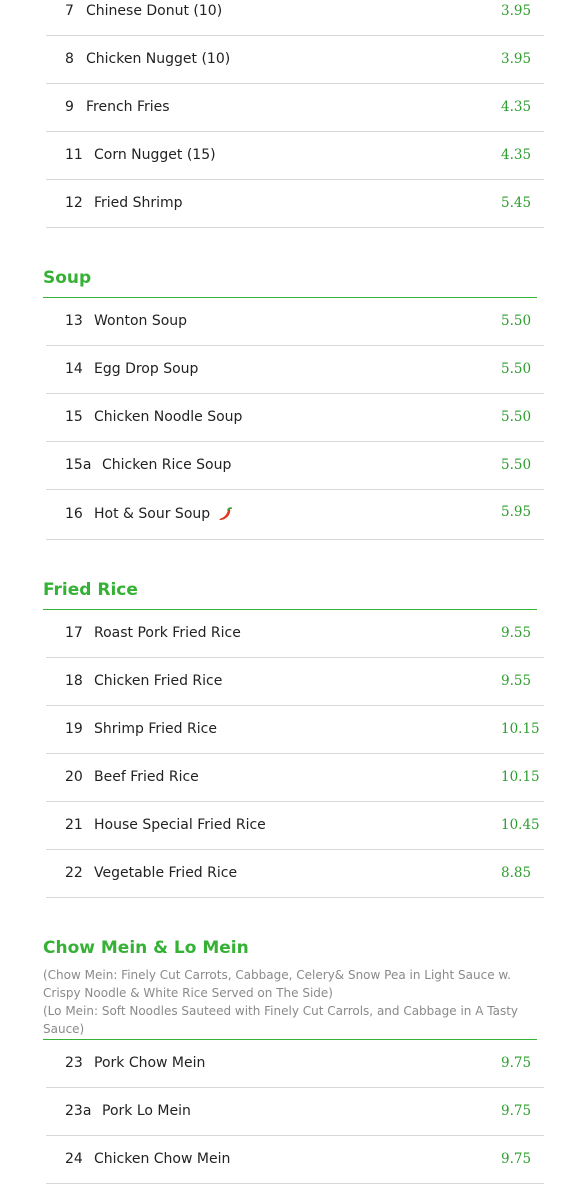 The image size is (570, 1184). I want to click on item-number: 13, so click(74, 321).